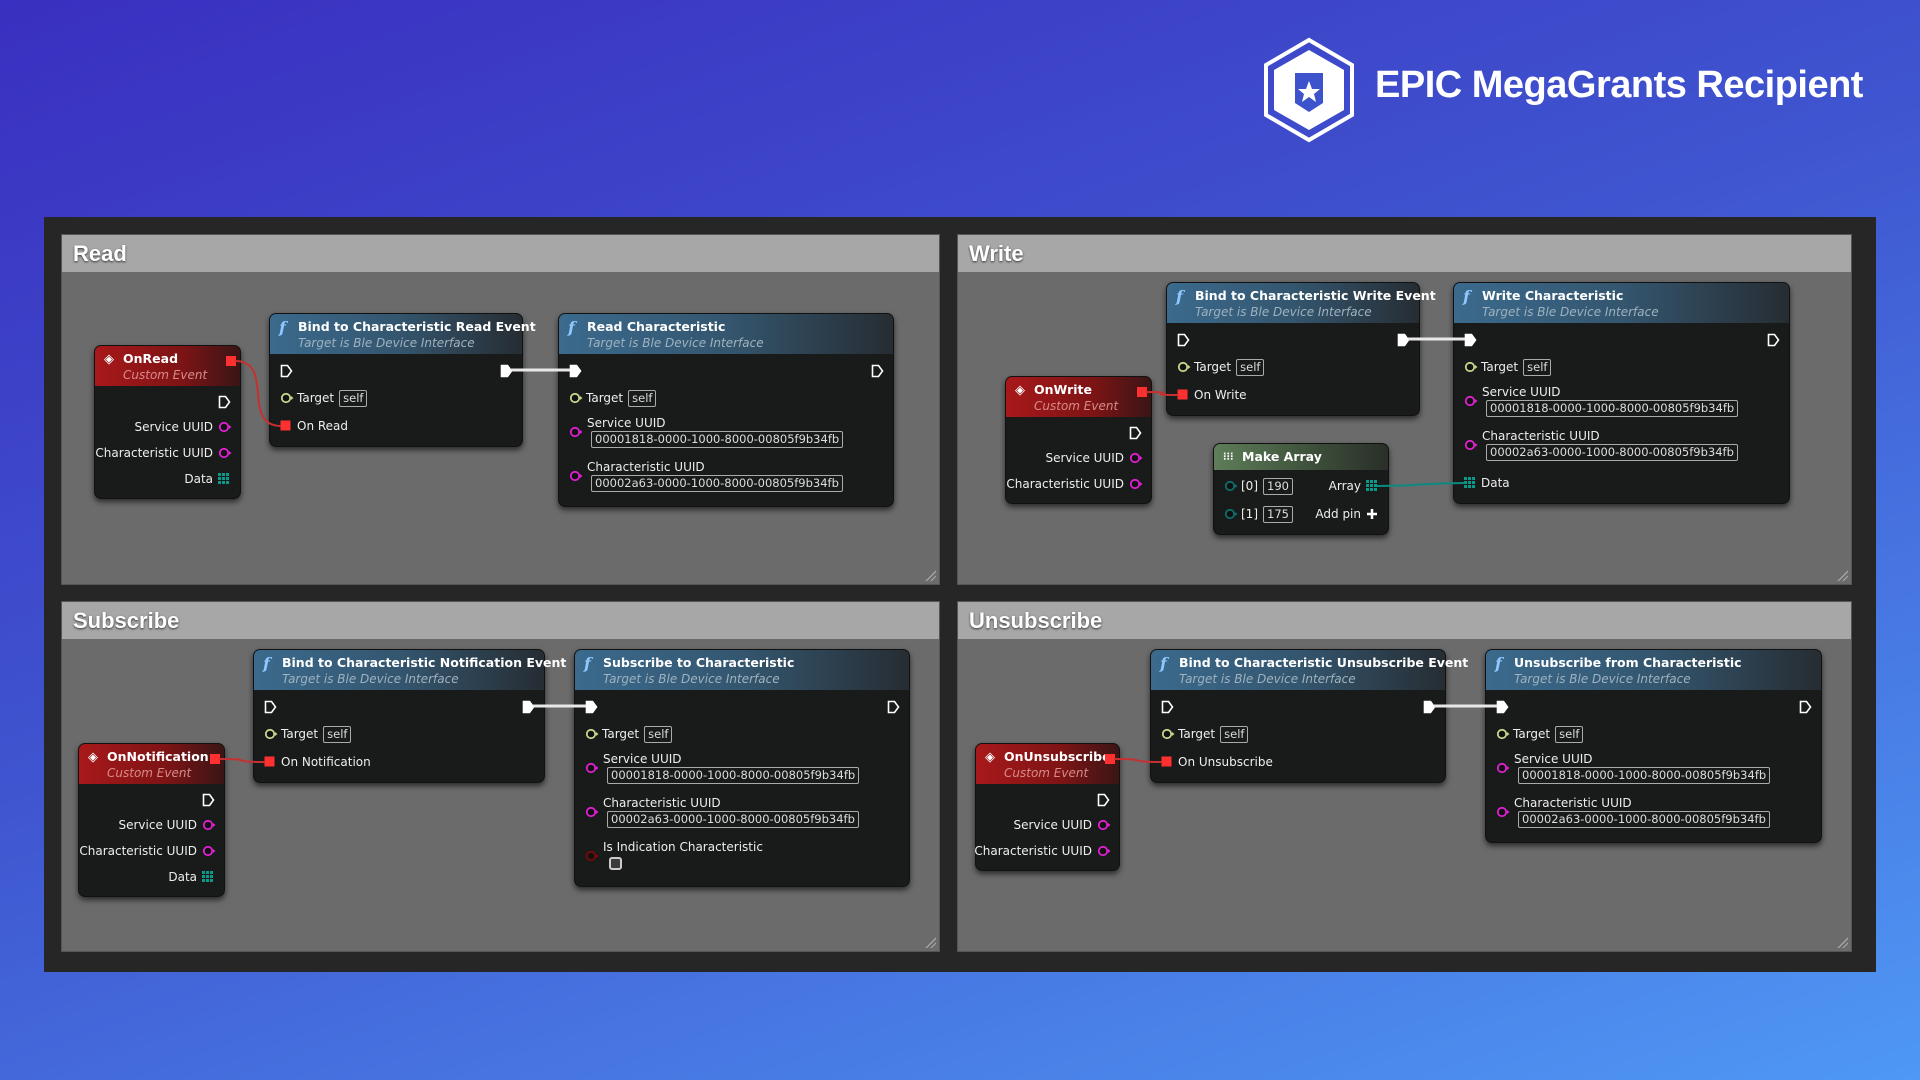  What do you see at coordinates (1353, 486) in the screenshot?
I see `output-pin-array: Array` at bounding box center [1353, 486].